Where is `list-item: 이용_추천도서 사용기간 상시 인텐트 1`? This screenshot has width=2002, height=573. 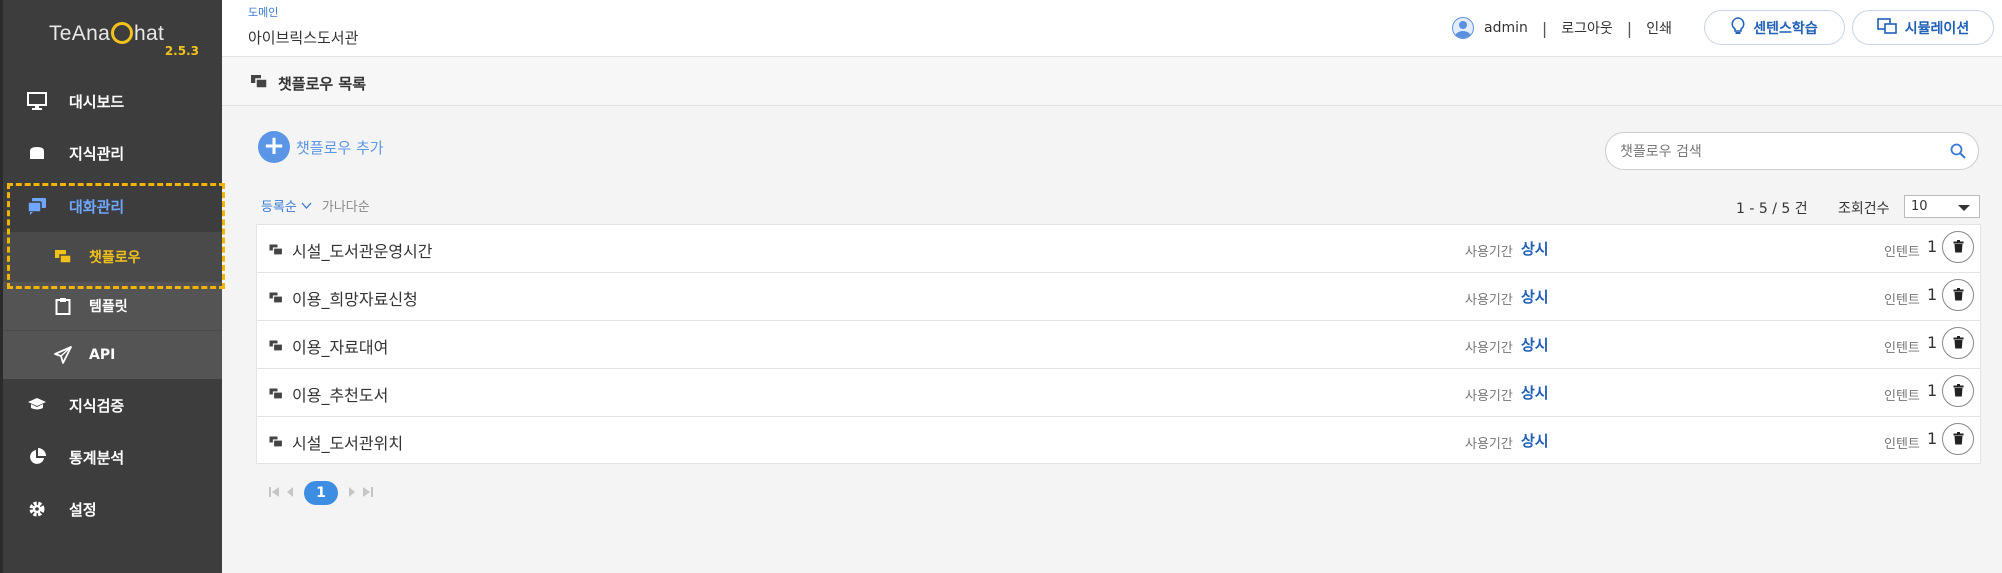 list-item: 이용_추천도서 사용기간 상시 인텐트 1 is located at coordinates (1118, 392).